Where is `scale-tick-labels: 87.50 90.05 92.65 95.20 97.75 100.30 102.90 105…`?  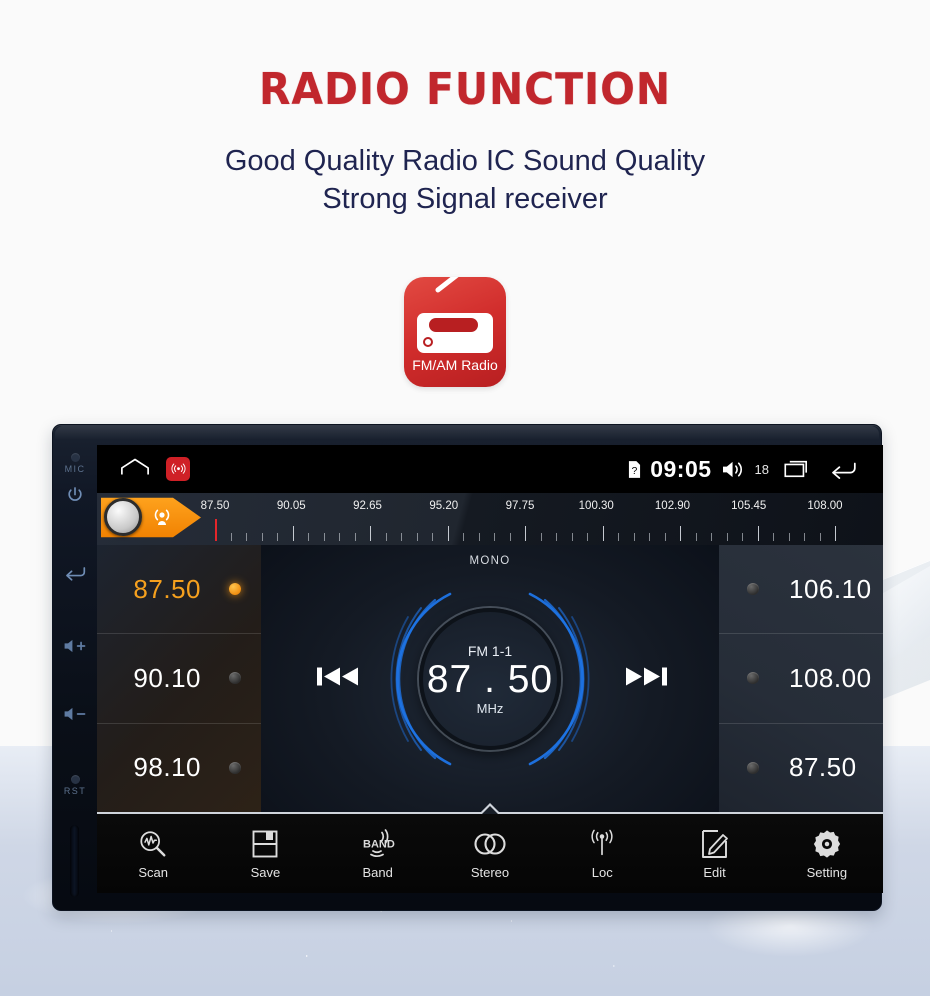 scale-tick-labels: 87.50 90.05 92.65 95.20 97.75 100.30 102.90 105… is located at coordinates (522, 507).